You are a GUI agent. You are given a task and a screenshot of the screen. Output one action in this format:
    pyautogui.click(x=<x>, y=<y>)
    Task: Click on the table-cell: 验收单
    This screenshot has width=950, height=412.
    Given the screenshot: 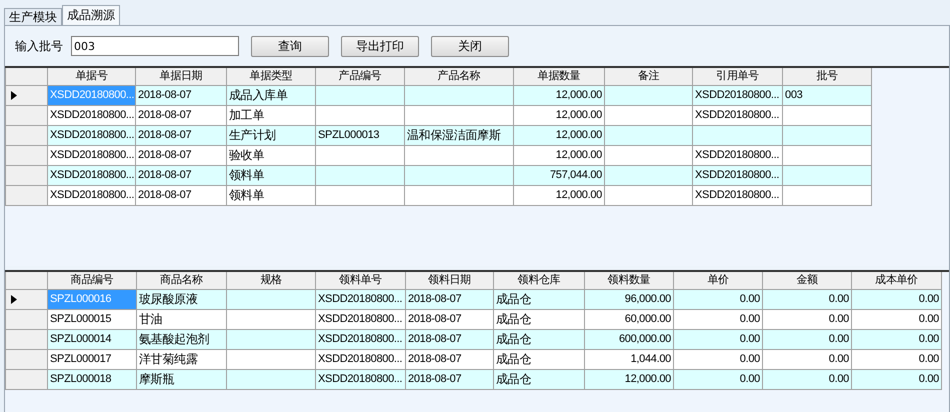 What is the action you would take?
    pyautogui.click(x=271, y=155)
    